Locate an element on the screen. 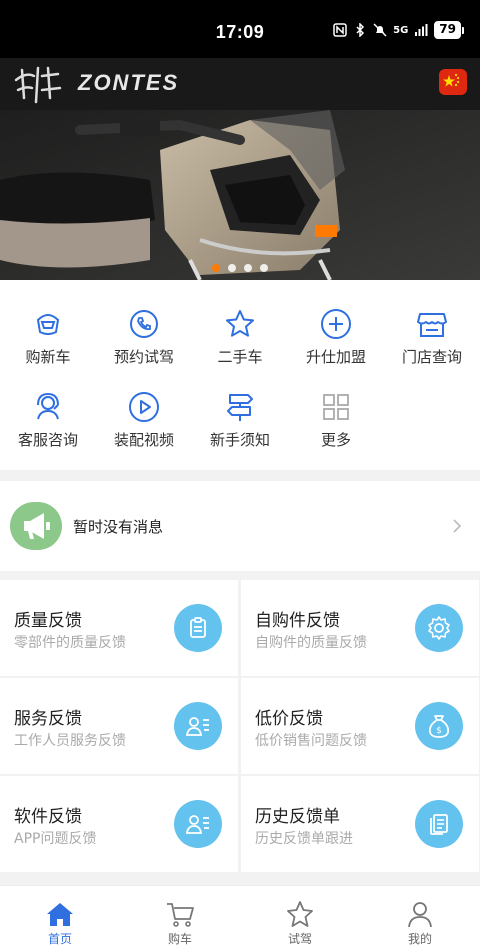 This screenshot has width=480, height=950. card-subtitle: 低价销售问题反馈 is located at coordinates (311, 741).